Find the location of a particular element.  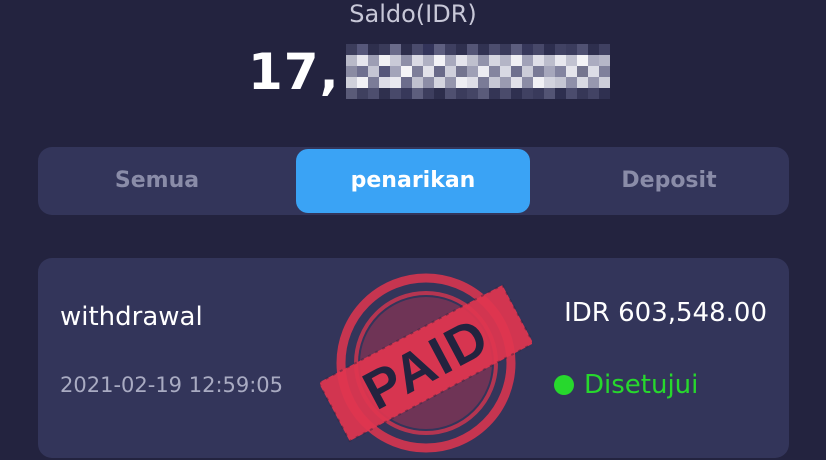

transaction-status: Disetujui is located at coordinates (626, 385).